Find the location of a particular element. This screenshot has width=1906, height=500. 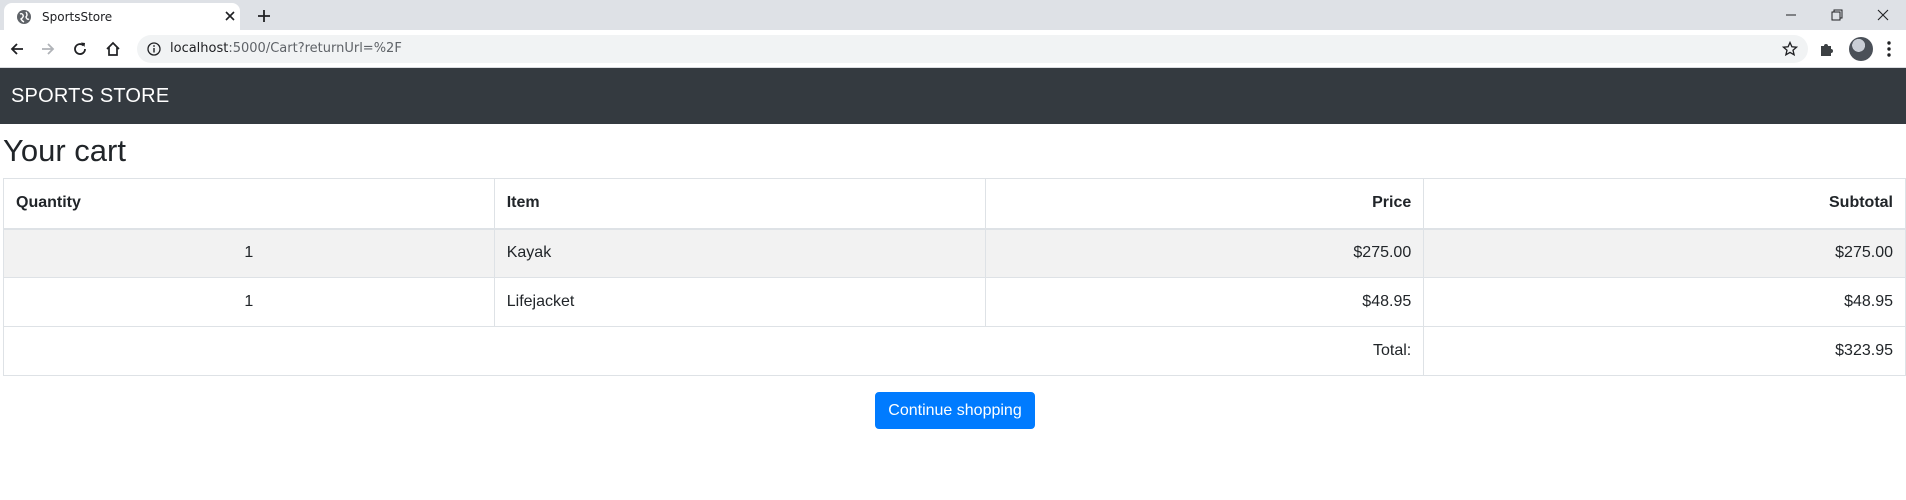

tab-title: SportsStore is located at coordinates (77, 17).